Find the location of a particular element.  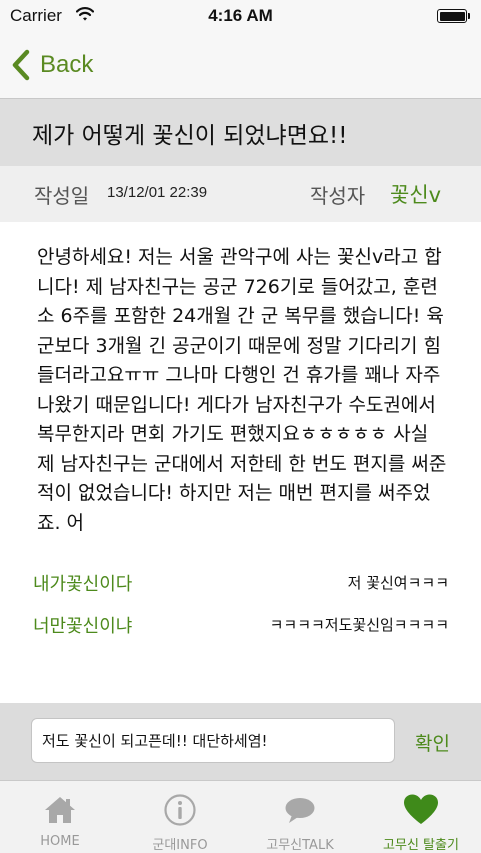

comment-row: 내가꽃신이다 저 꽃신여ㅋㅋㅋ is located at coordinates (240, 583).